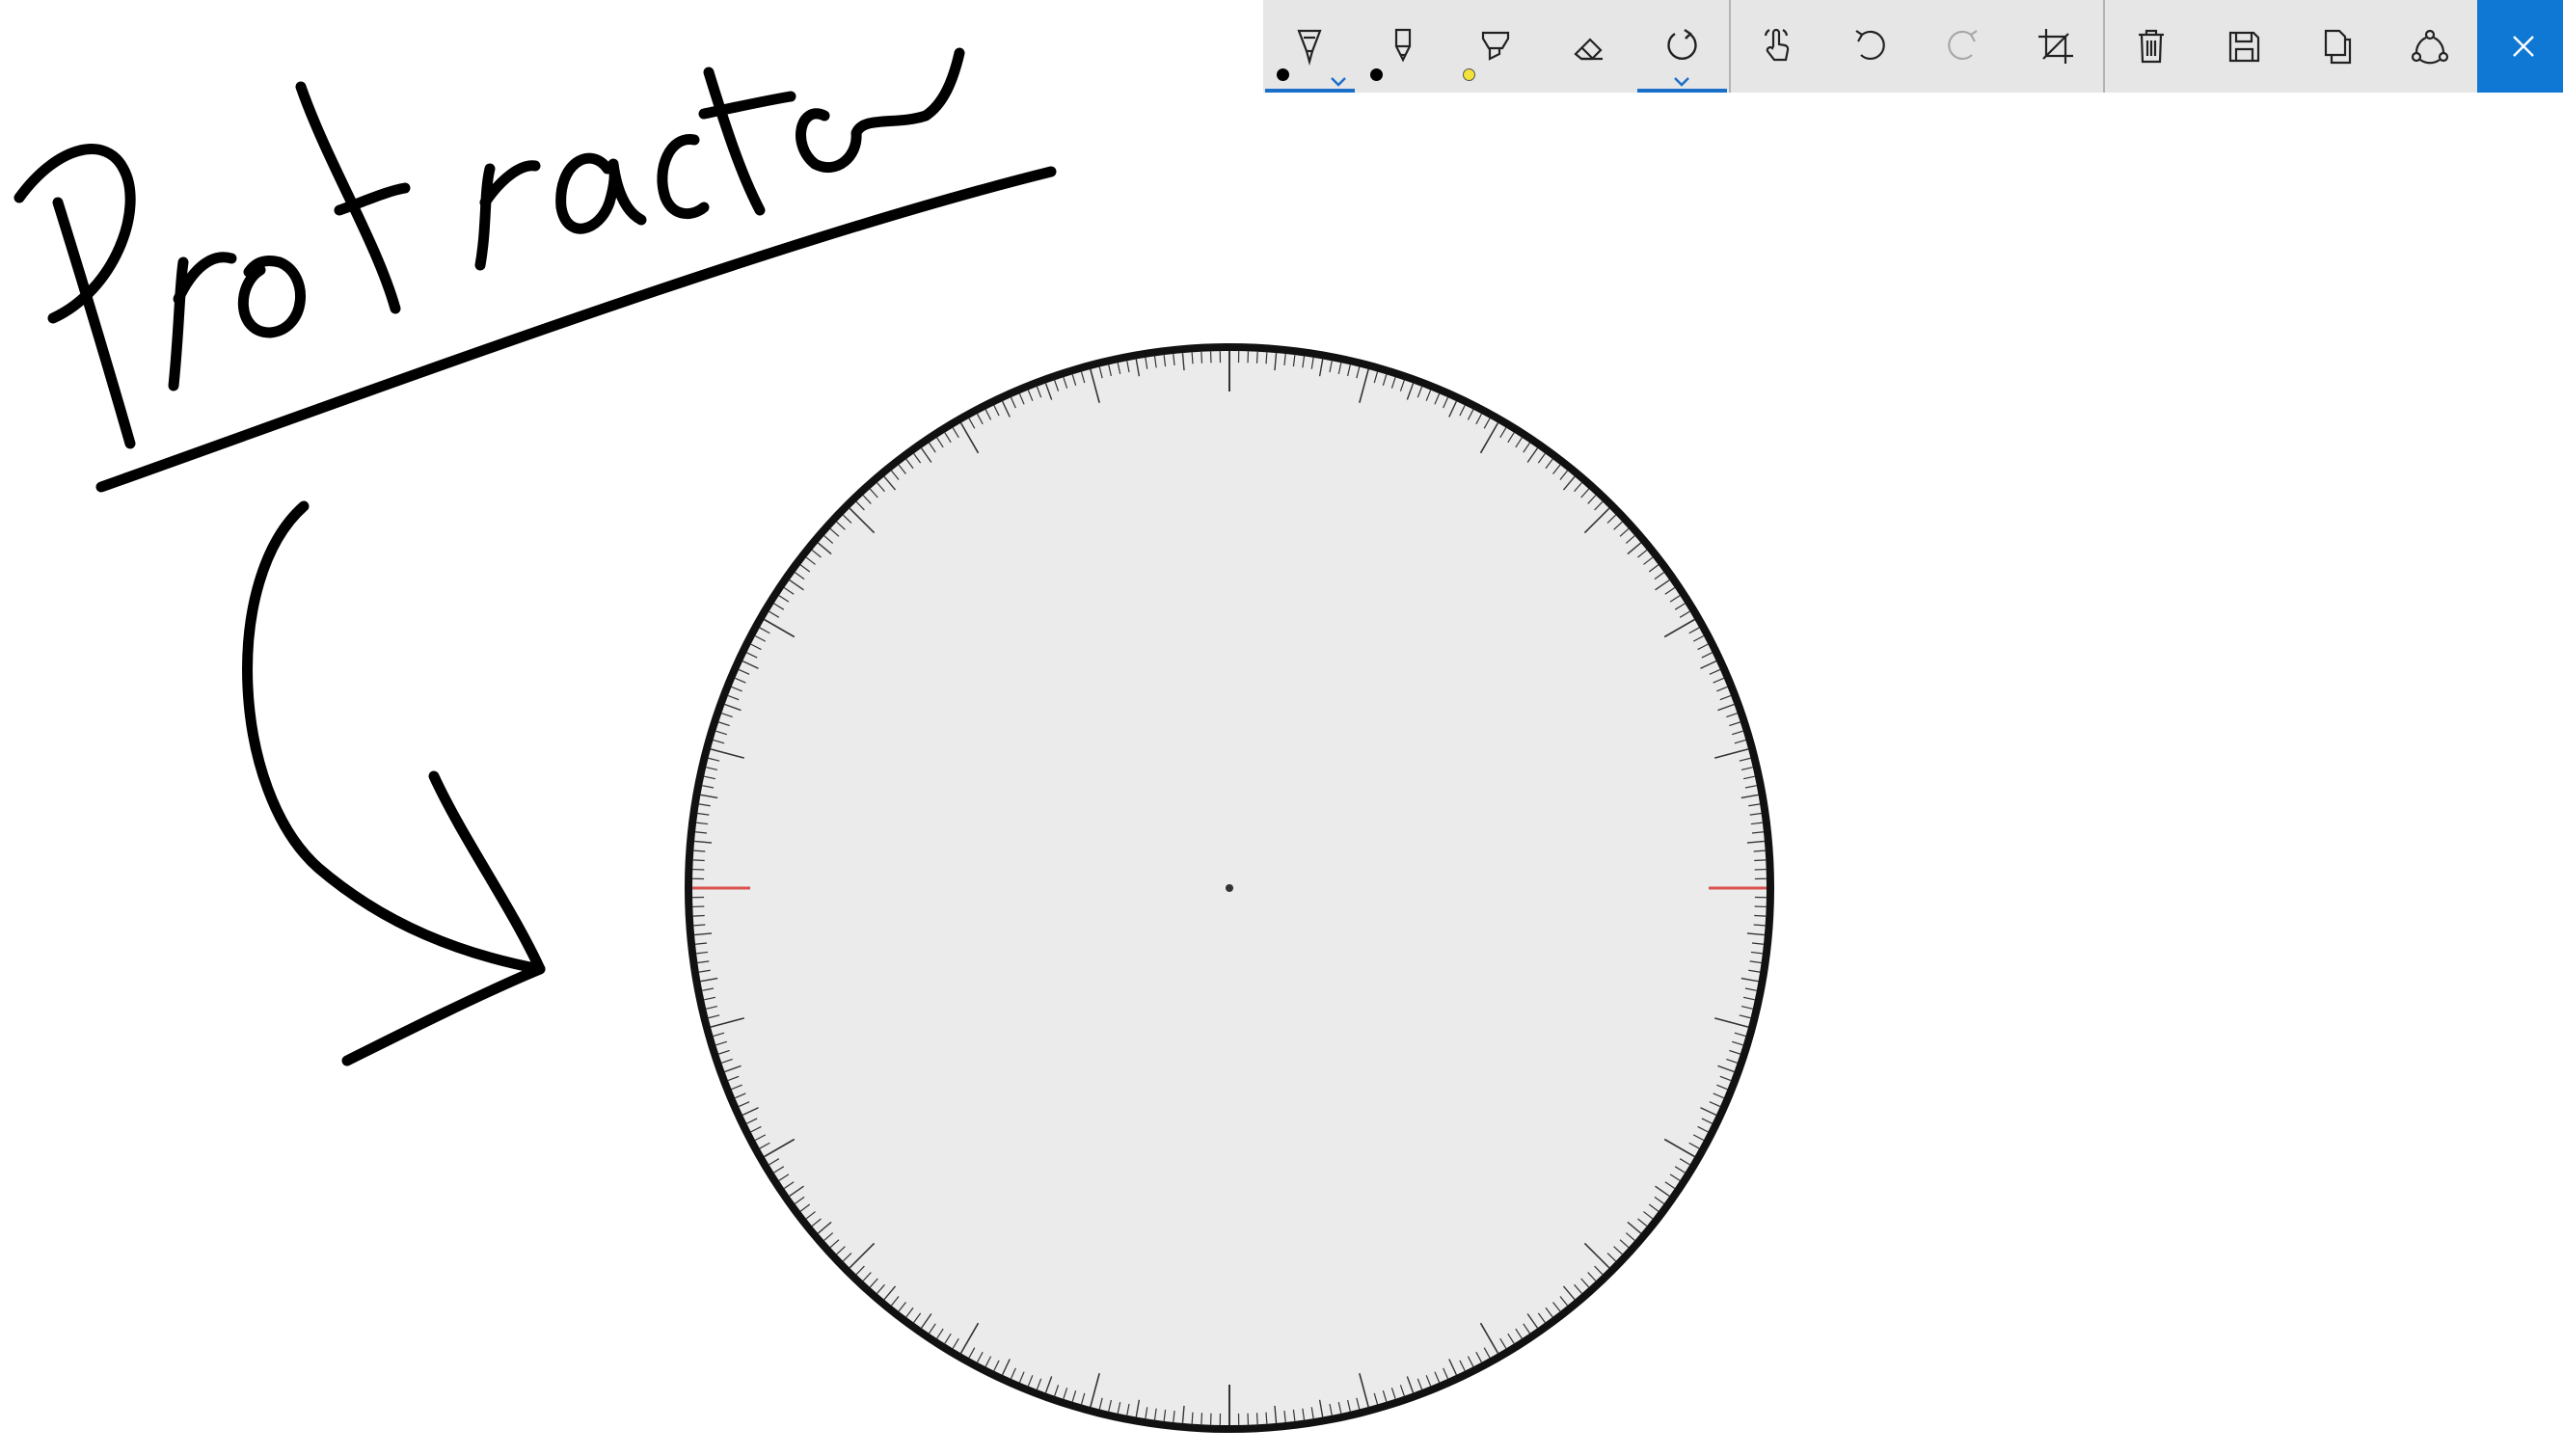  Describe the element at coordinates (394, 738) in the screenshot. I see `curved-arrow-stroke` at that location.